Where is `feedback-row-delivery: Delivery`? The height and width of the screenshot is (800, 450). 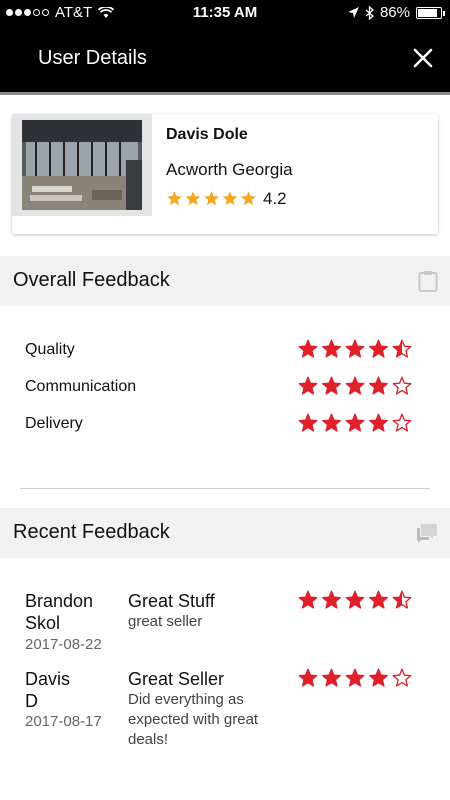 feedback-row-delivery: Delivery is located at coordinates (220, 425).